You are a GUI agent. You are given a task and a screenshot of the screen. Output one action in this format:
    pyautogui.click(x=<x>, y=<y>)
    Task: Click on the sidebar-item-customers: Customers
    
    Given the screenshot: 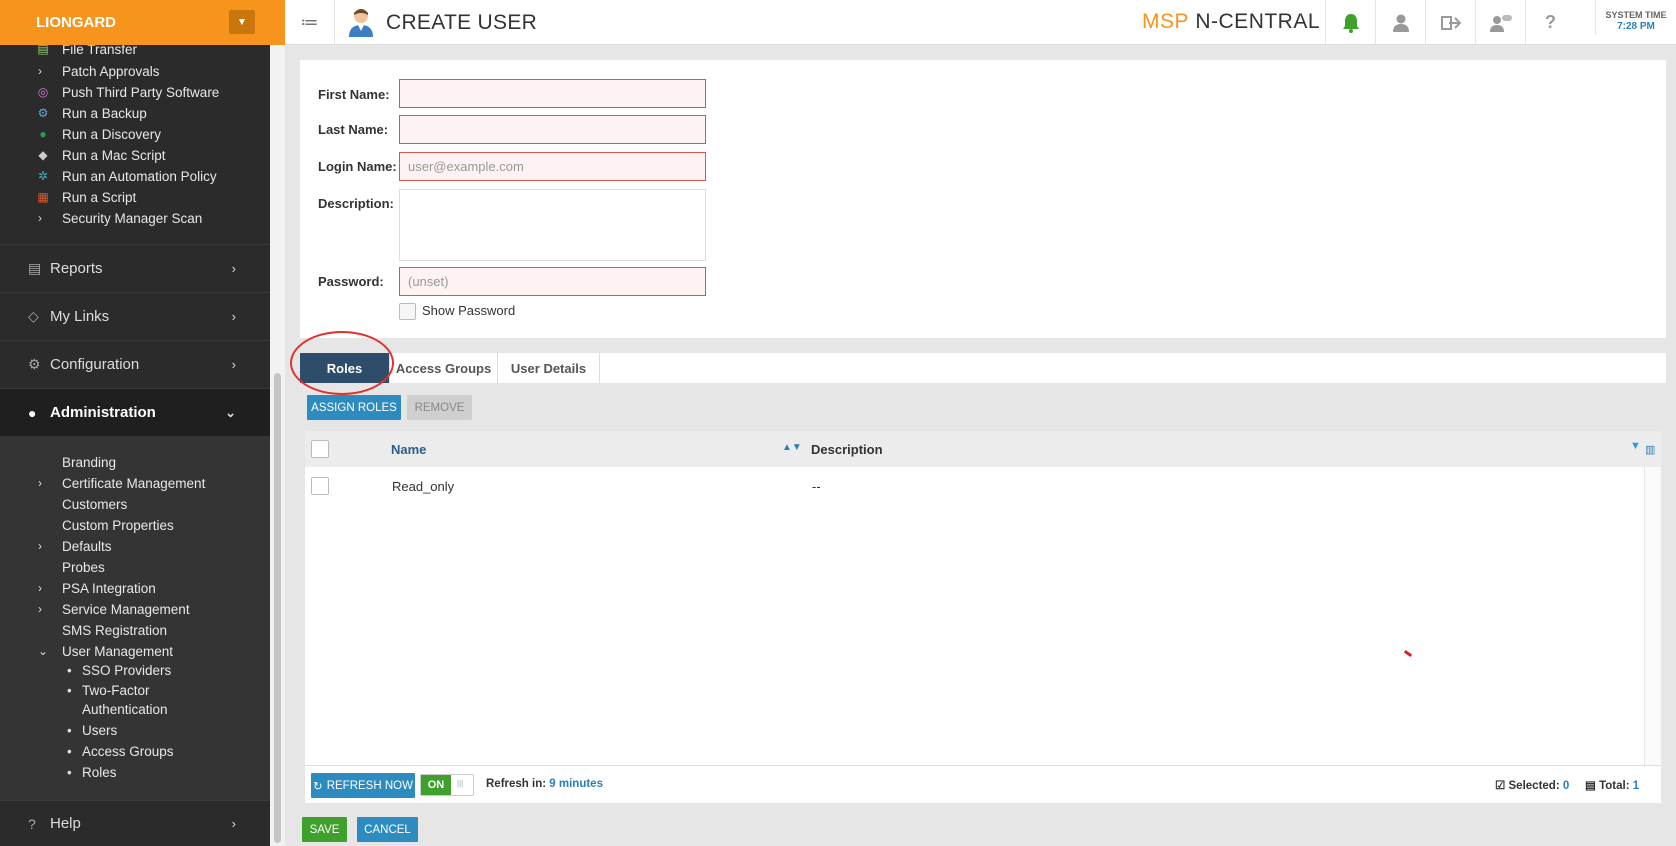 What is the action you would take?
    pyautogui.click(x=94, y=504)
    